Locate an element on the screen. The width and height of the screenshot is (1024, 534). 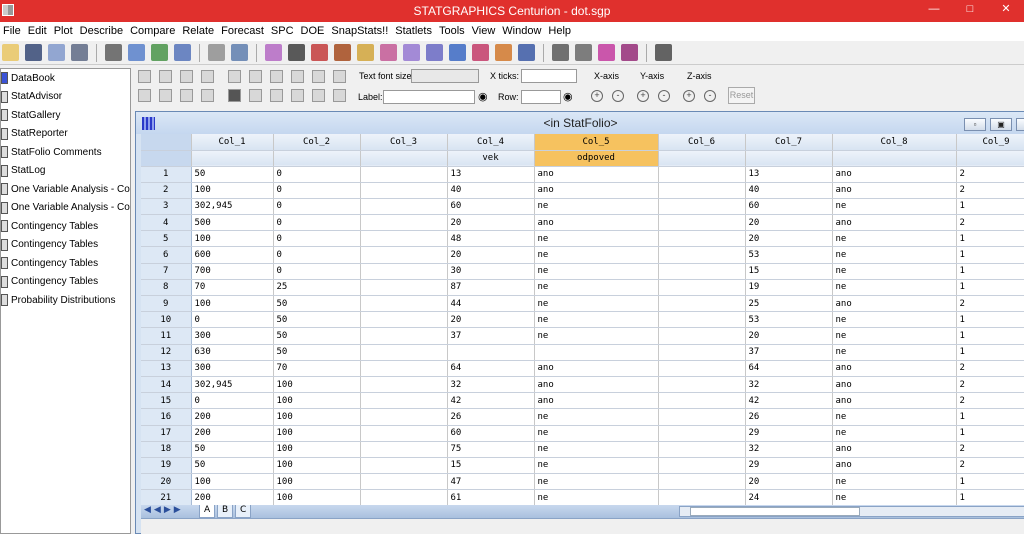
column-name: odpoved is located at coordinates (596, 158).